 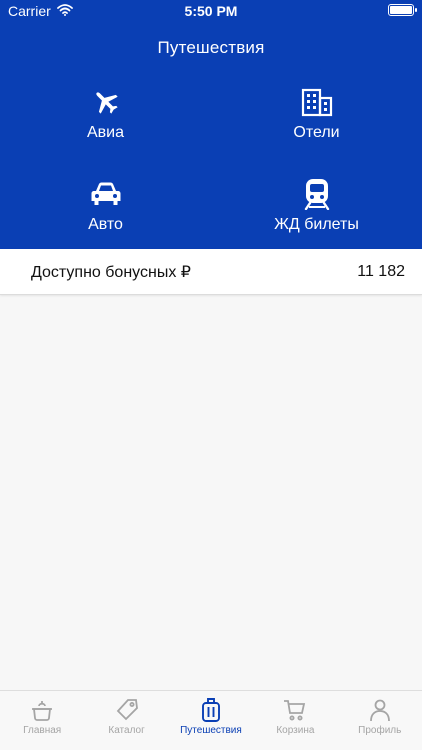 I want to click on tab-profile: Профиль, so click(x=380, y=716).